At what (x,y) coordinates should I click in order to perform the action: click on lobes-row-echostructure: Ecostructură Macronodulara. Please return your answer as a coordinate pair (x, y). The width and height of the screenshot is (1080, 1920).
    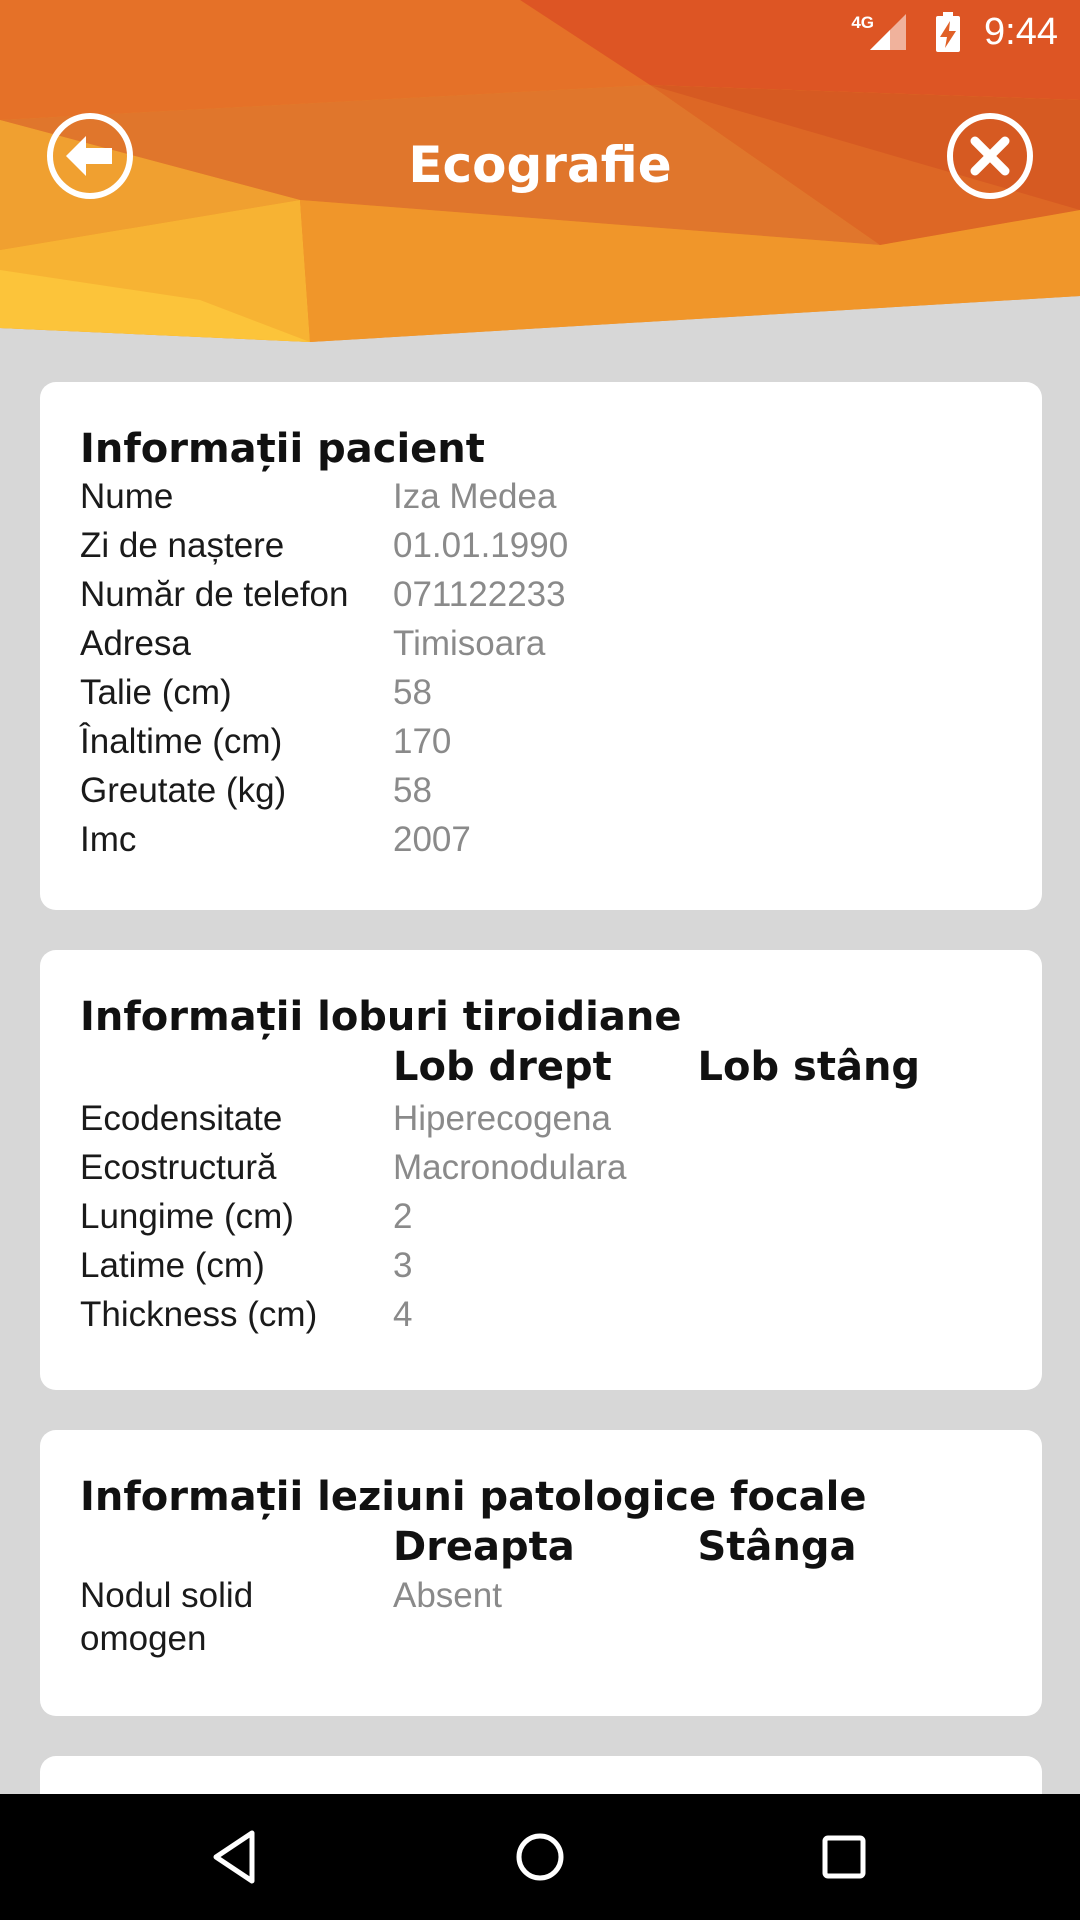
    Looking at the image, I should click on (541, 1167).